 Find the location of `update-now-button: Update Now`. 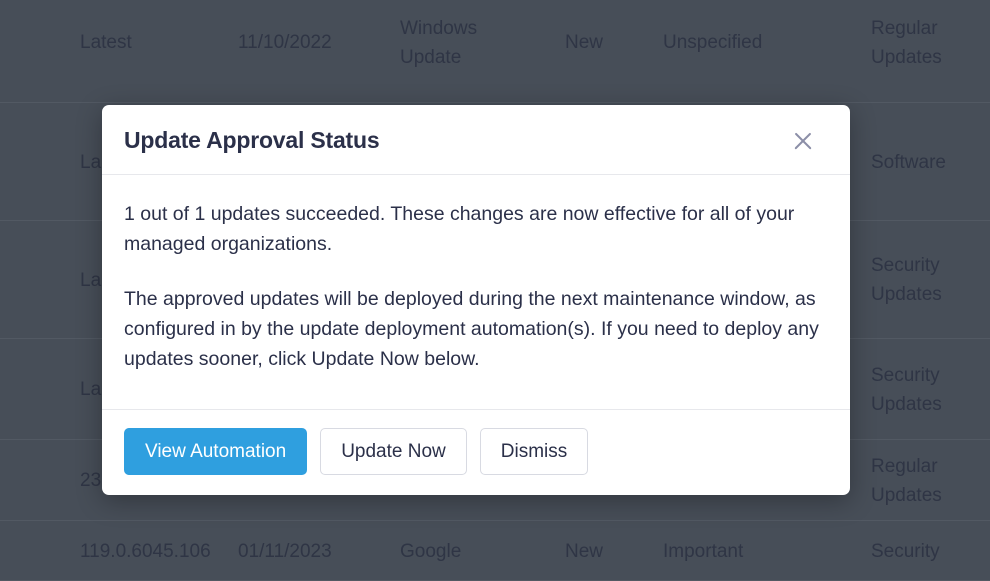

update-now-button: Update Now is located at coordinates (393, 451).